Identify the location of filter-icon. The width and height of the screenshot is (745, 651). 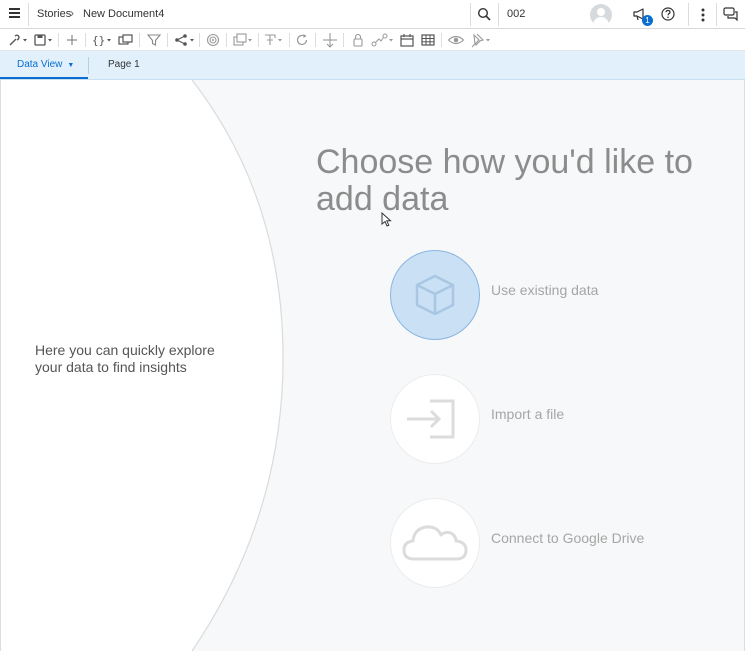
(154, 40).